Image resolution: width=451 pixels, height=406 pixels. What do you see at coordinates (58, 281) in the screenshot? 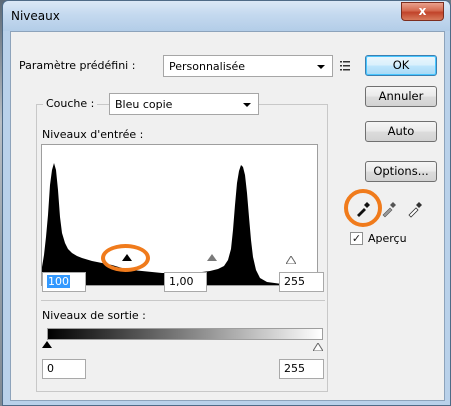
I see `input-black-value: 100` at bounding box center [58, 281].